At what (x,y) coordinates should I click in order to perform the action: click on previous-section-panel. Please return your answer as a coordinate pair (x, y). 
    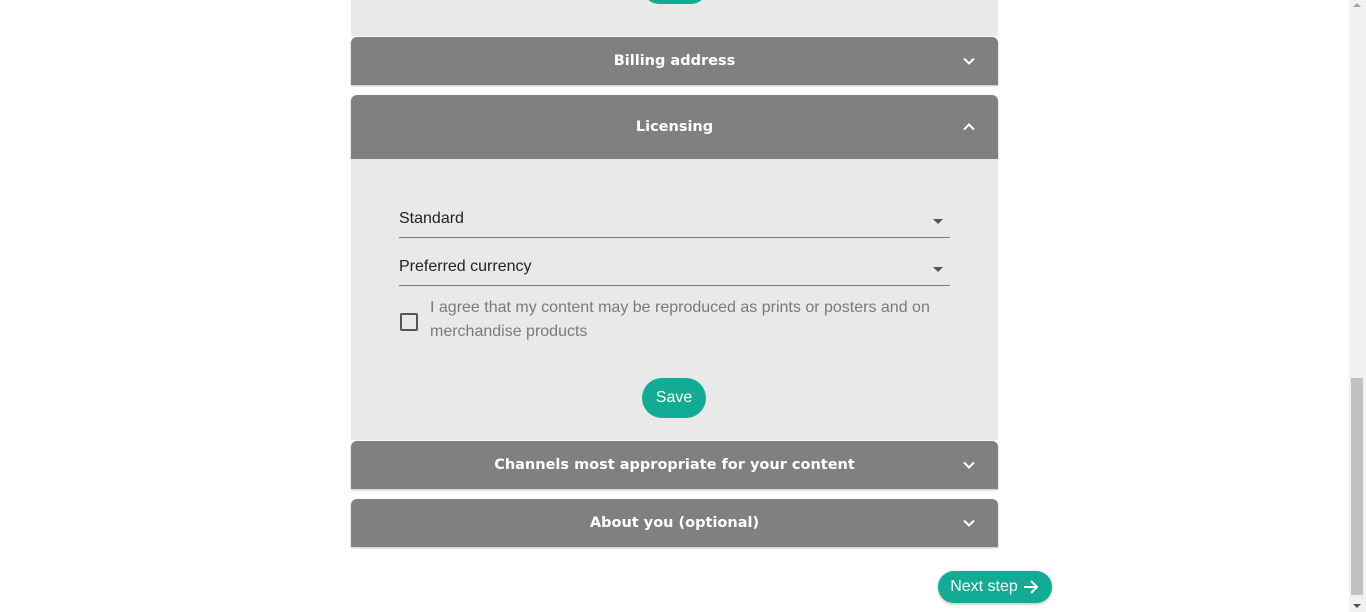
    Looking at the image, I should click on (674, 18).